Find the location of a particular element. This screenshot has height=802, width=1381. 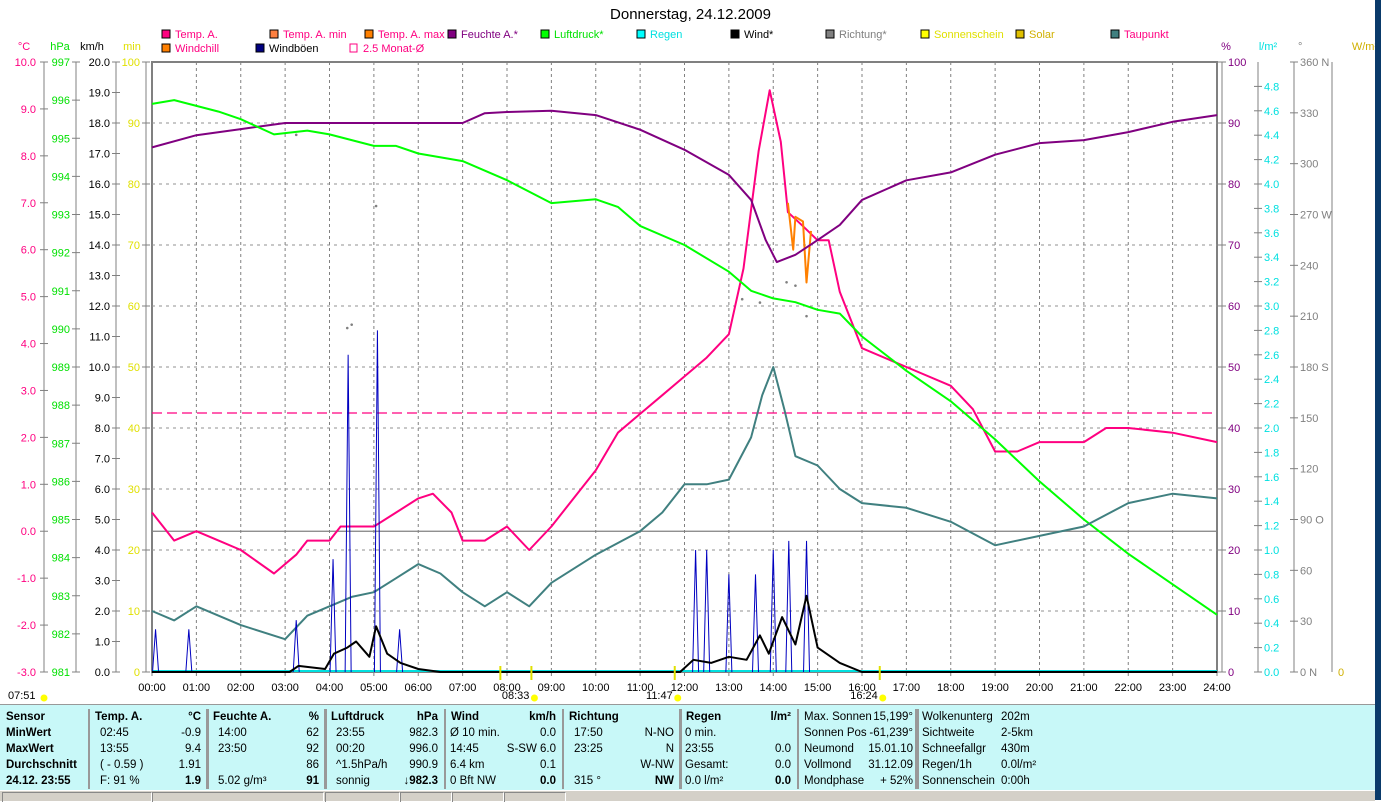

minutes-tick-label: 90 is located at coordinates (134, 124).